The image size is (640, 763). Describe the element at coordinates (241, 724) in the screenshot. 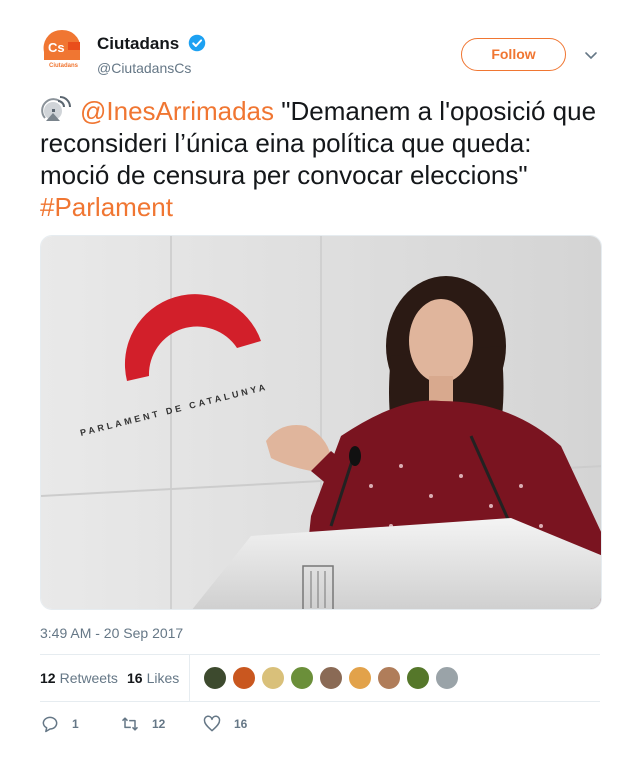

I see `like-count: 16` at that location.